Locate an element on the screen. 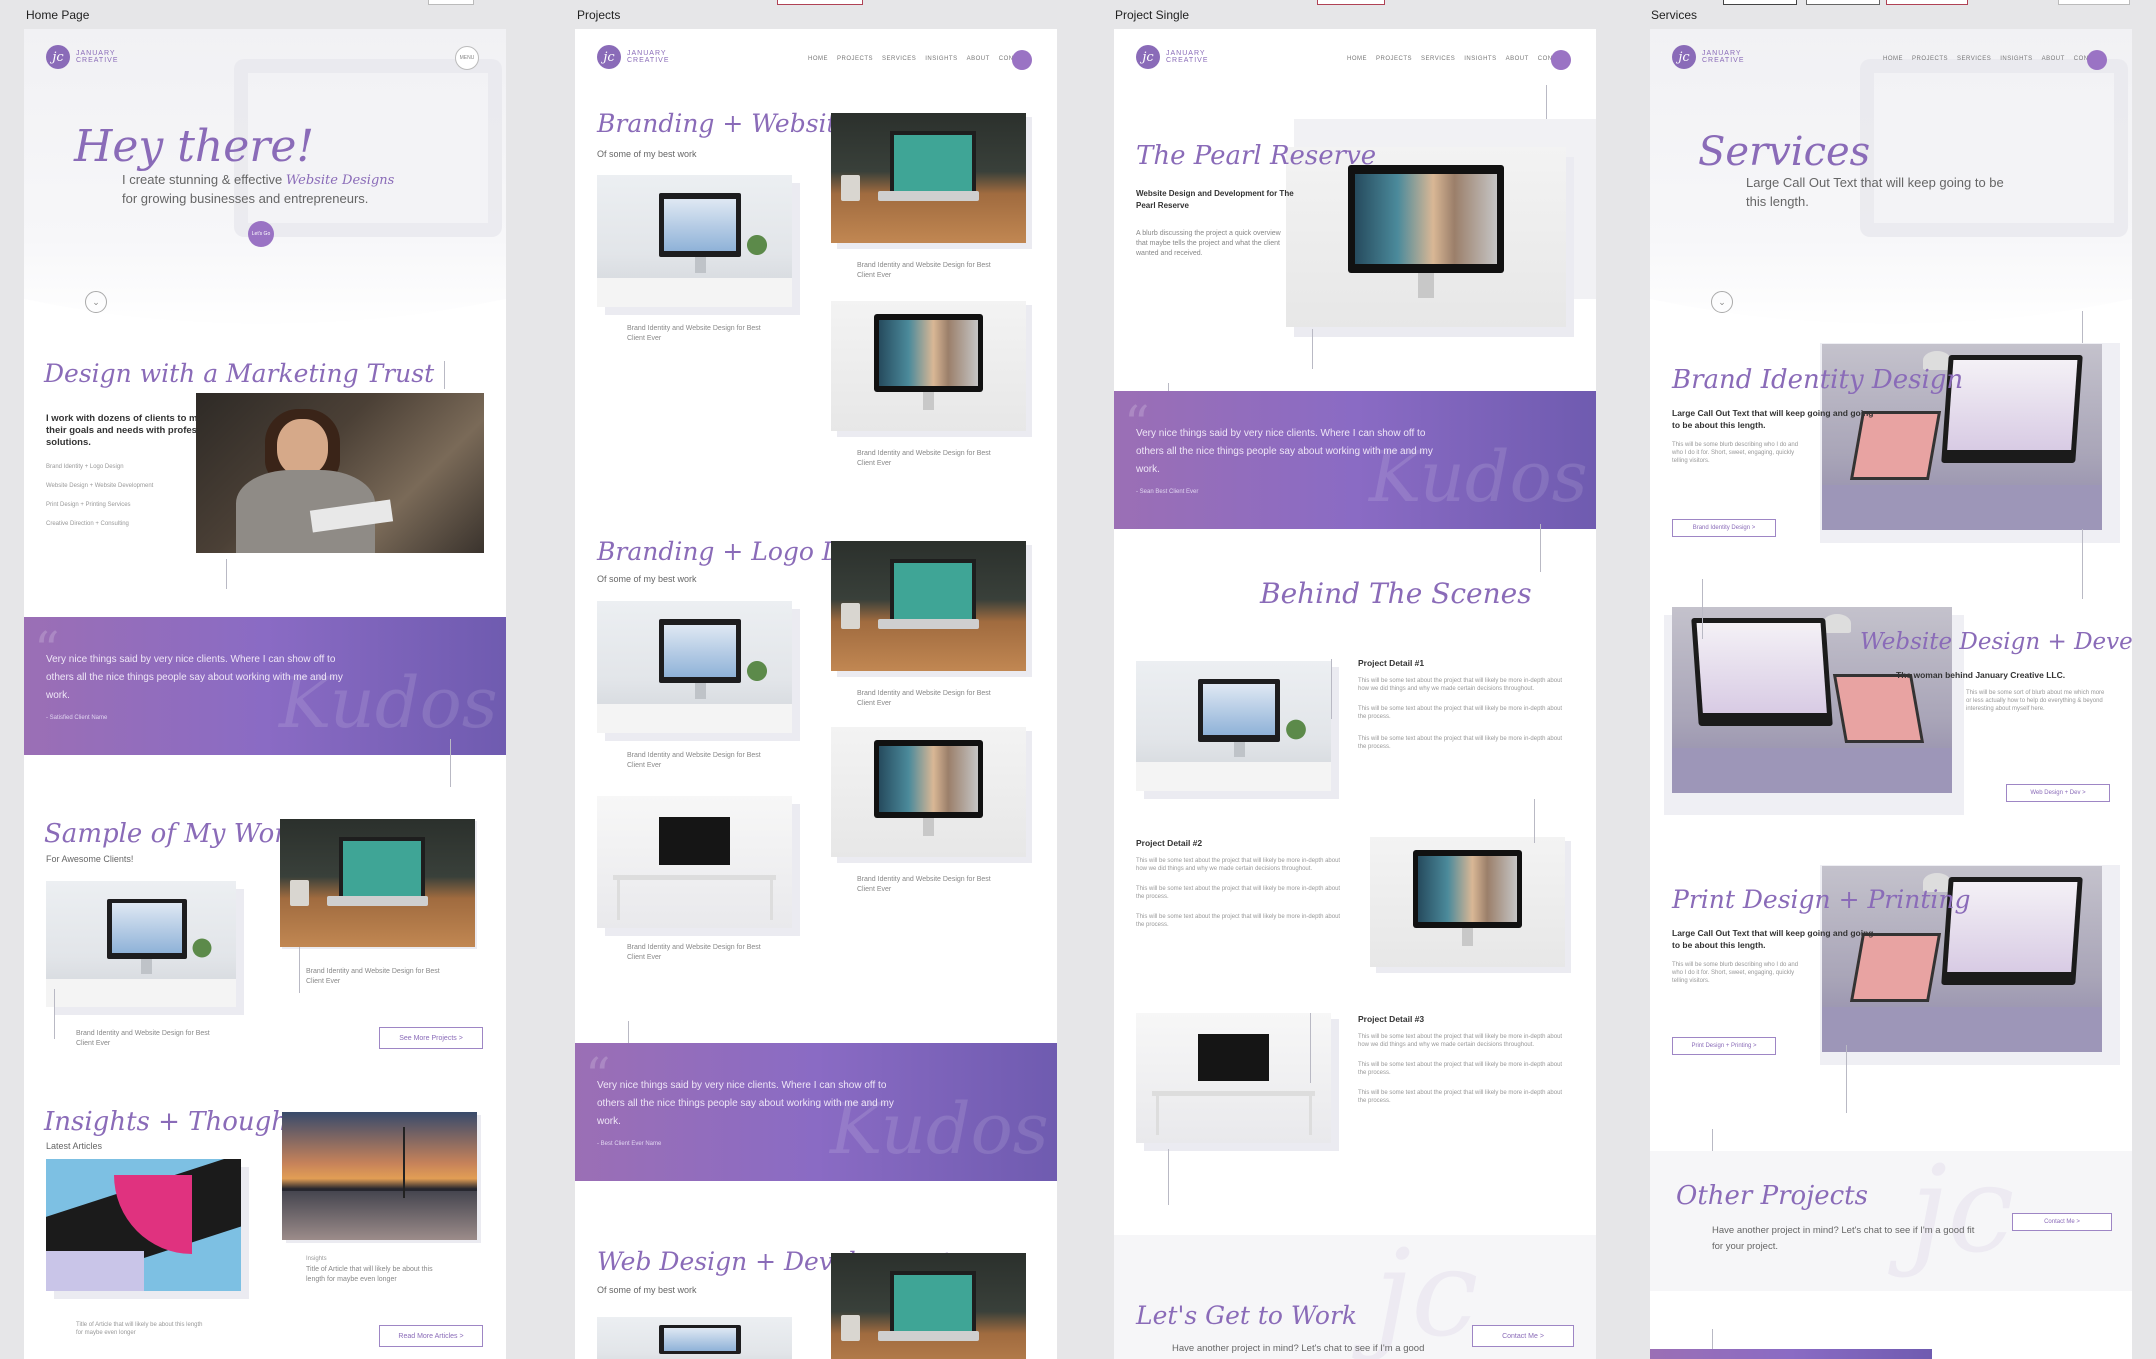  artboard-label-services: Services is located at coordinates (1674, 15).